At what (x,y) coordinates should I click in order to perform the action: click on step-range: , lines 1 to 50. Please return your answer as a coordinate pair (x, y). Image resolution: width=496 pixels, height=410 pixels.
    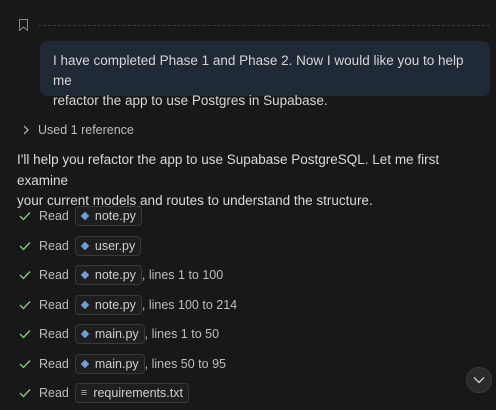
    Looking at the image, I should click on (182, 334).